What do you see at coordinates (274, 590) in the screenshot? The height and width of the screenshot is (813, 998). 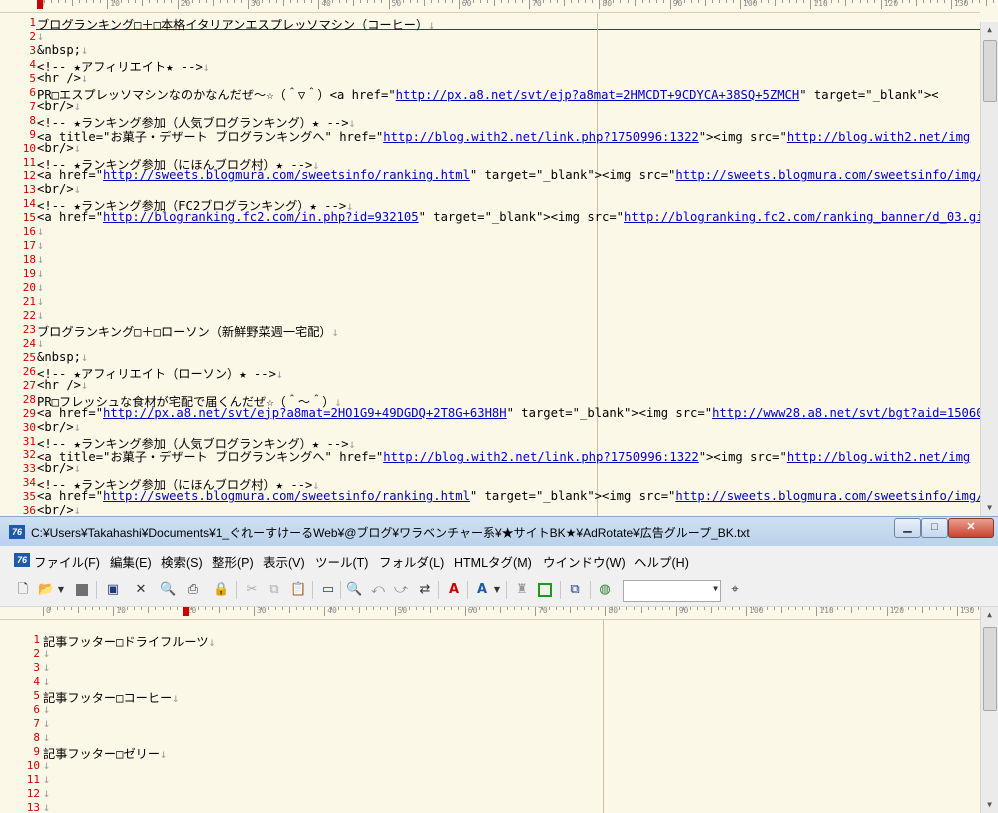 I see `copy-icon: ⧉` at bounding box center [274, 590].